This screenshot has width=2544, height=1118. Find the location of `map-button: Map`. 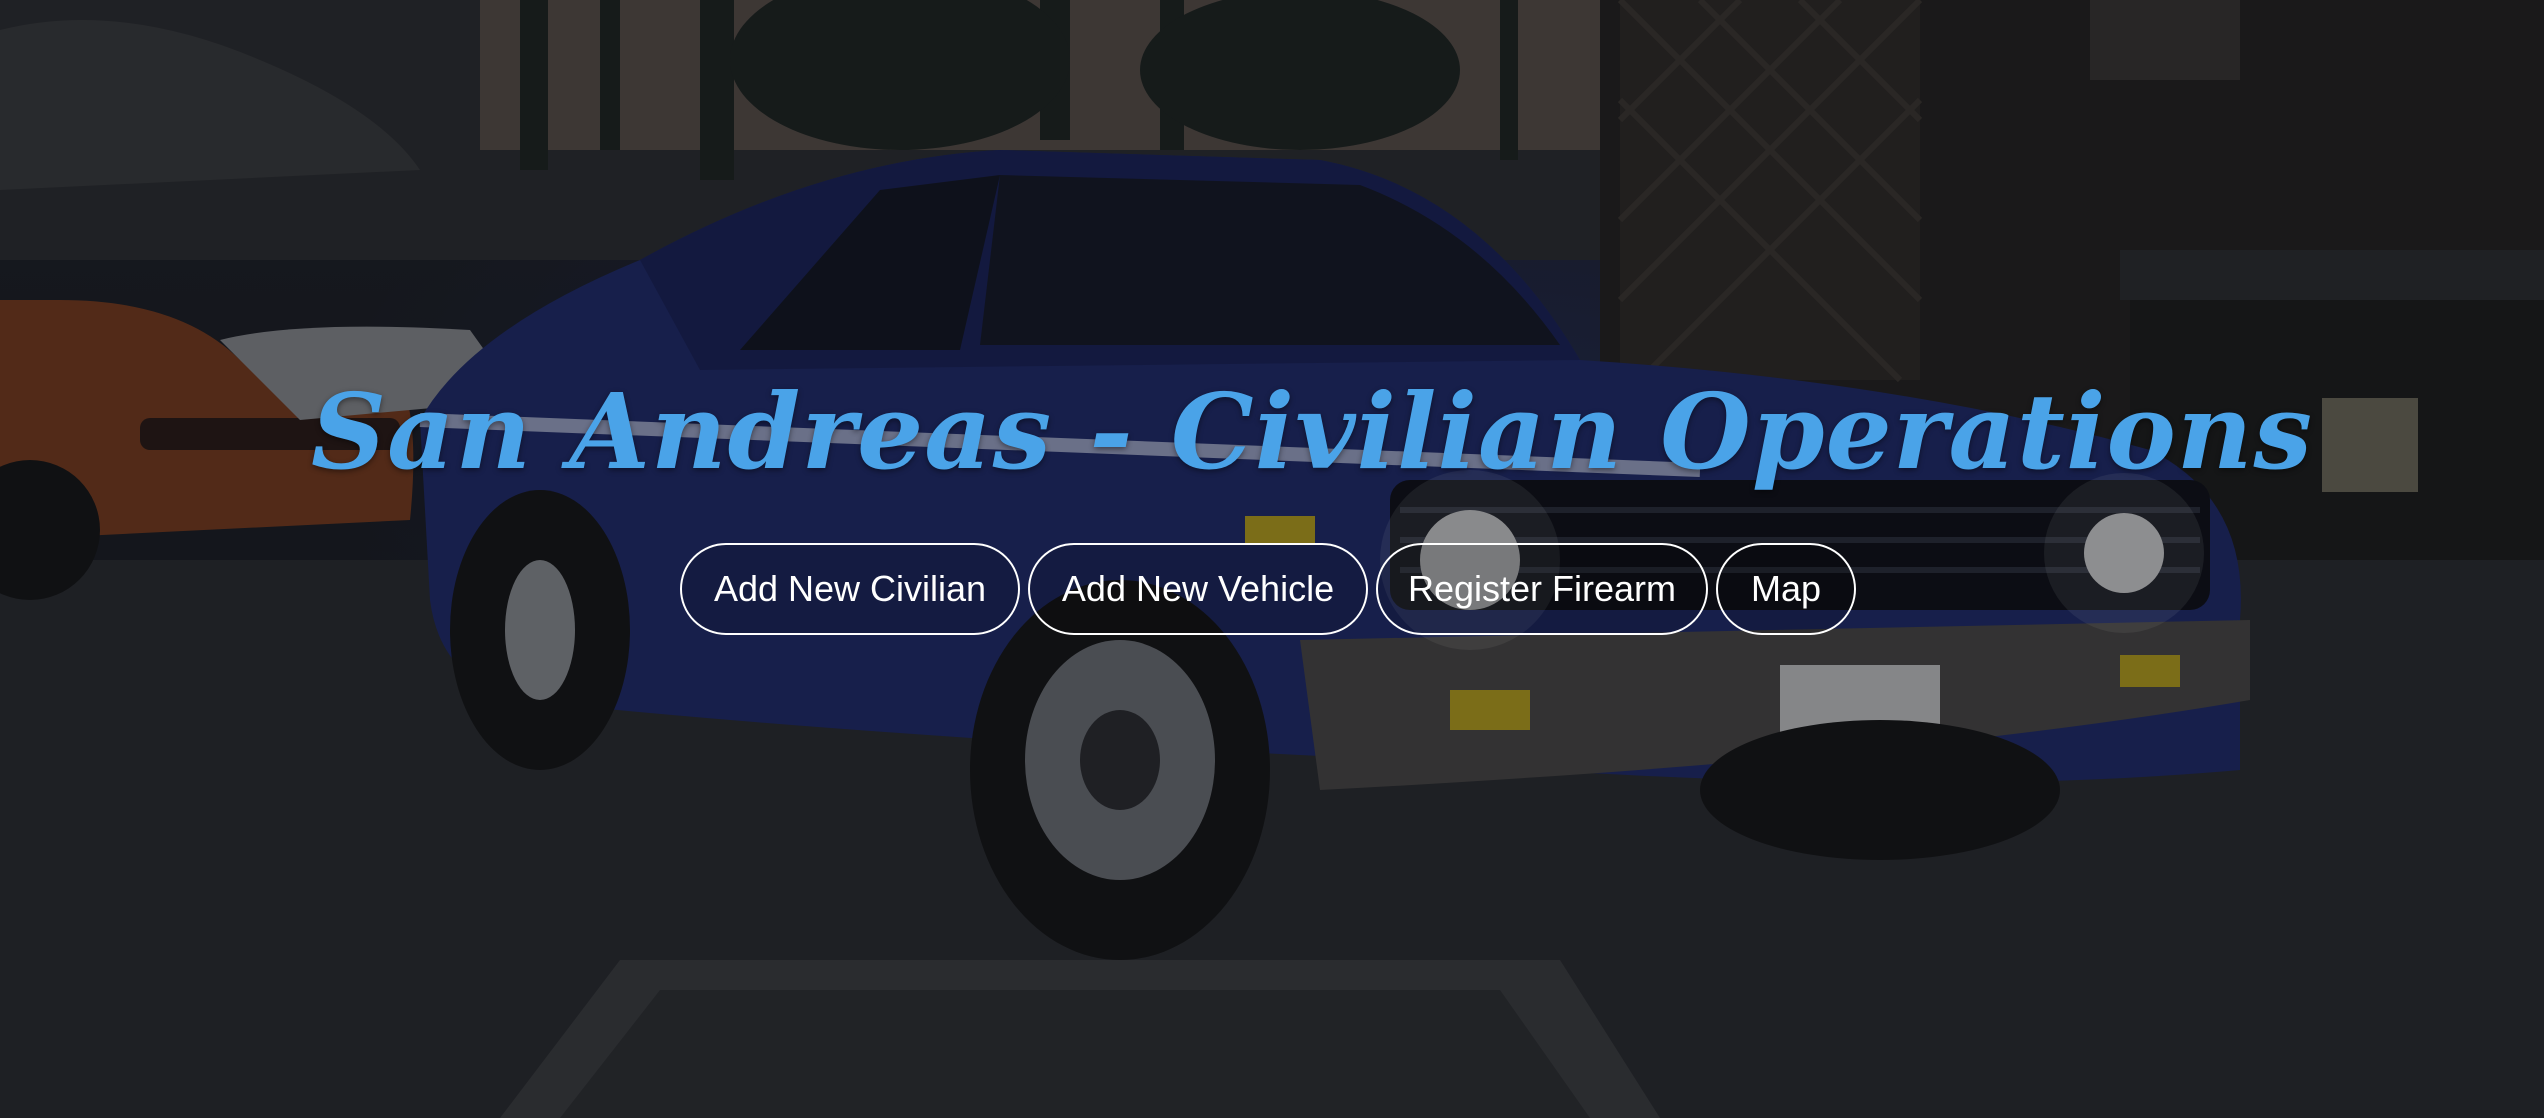

map-button: Map is located at coordinates (1786, 589).